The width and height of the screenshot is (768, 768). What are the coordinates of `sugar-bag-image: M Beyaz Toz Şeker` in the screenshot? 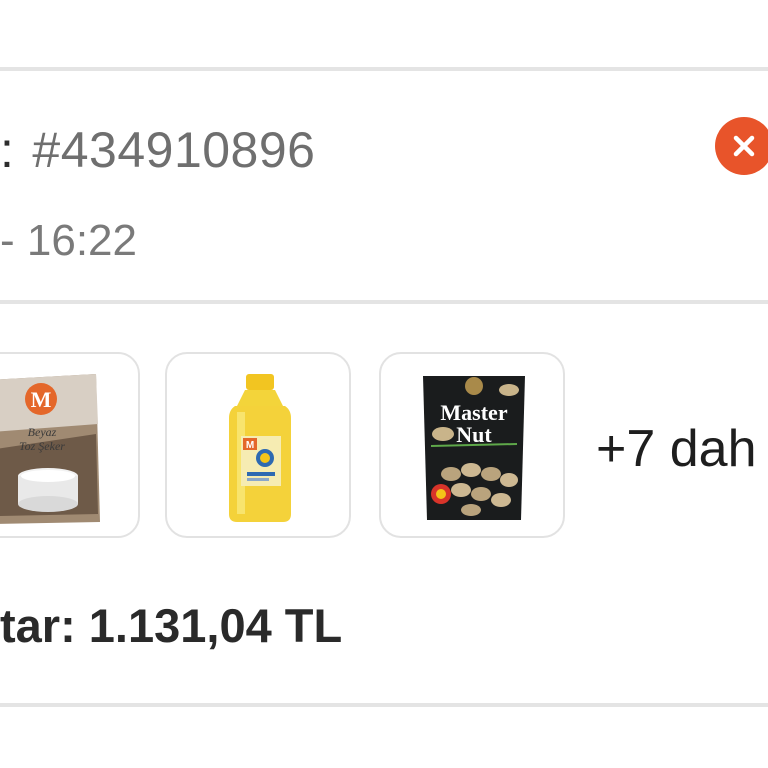 It's located at (50, 449).